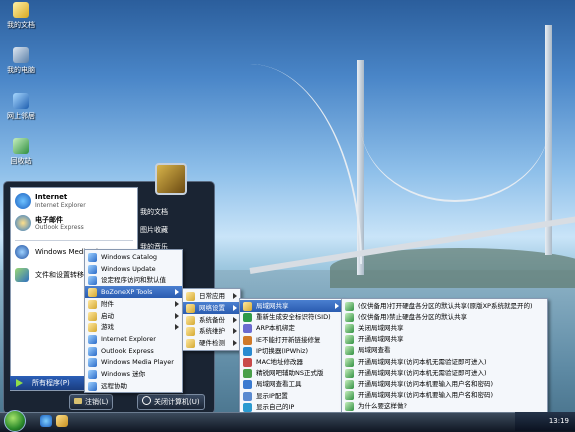  What do you see at coordinates (21, 70) in the screenshot?
I see `desktop-icon-label: 我的电脑` at bounding box center [21, 70].